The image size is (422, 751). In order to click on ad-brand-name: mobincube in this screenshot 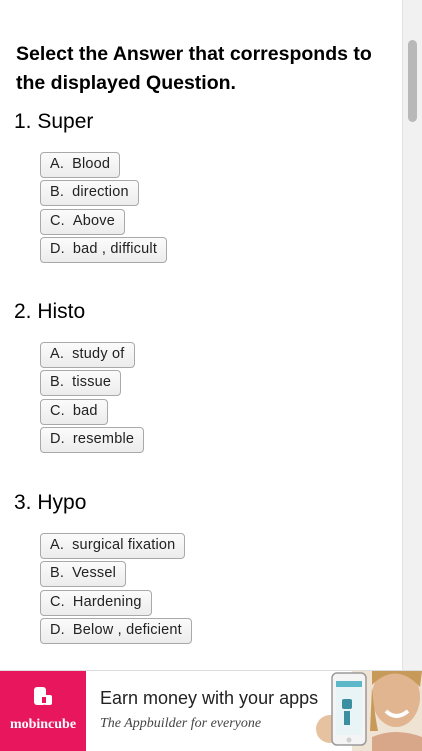, I will do `click(43, 724)`.